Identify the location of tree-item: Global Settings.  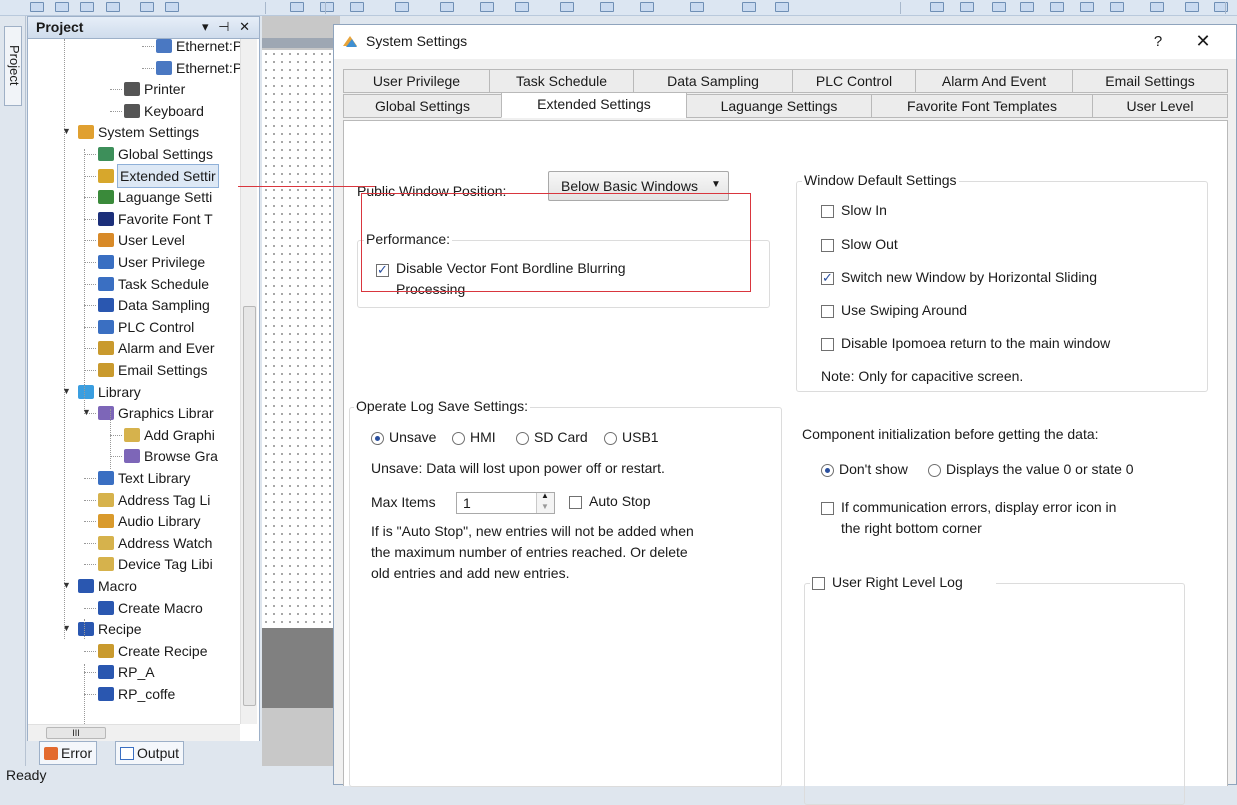
(155, 154).